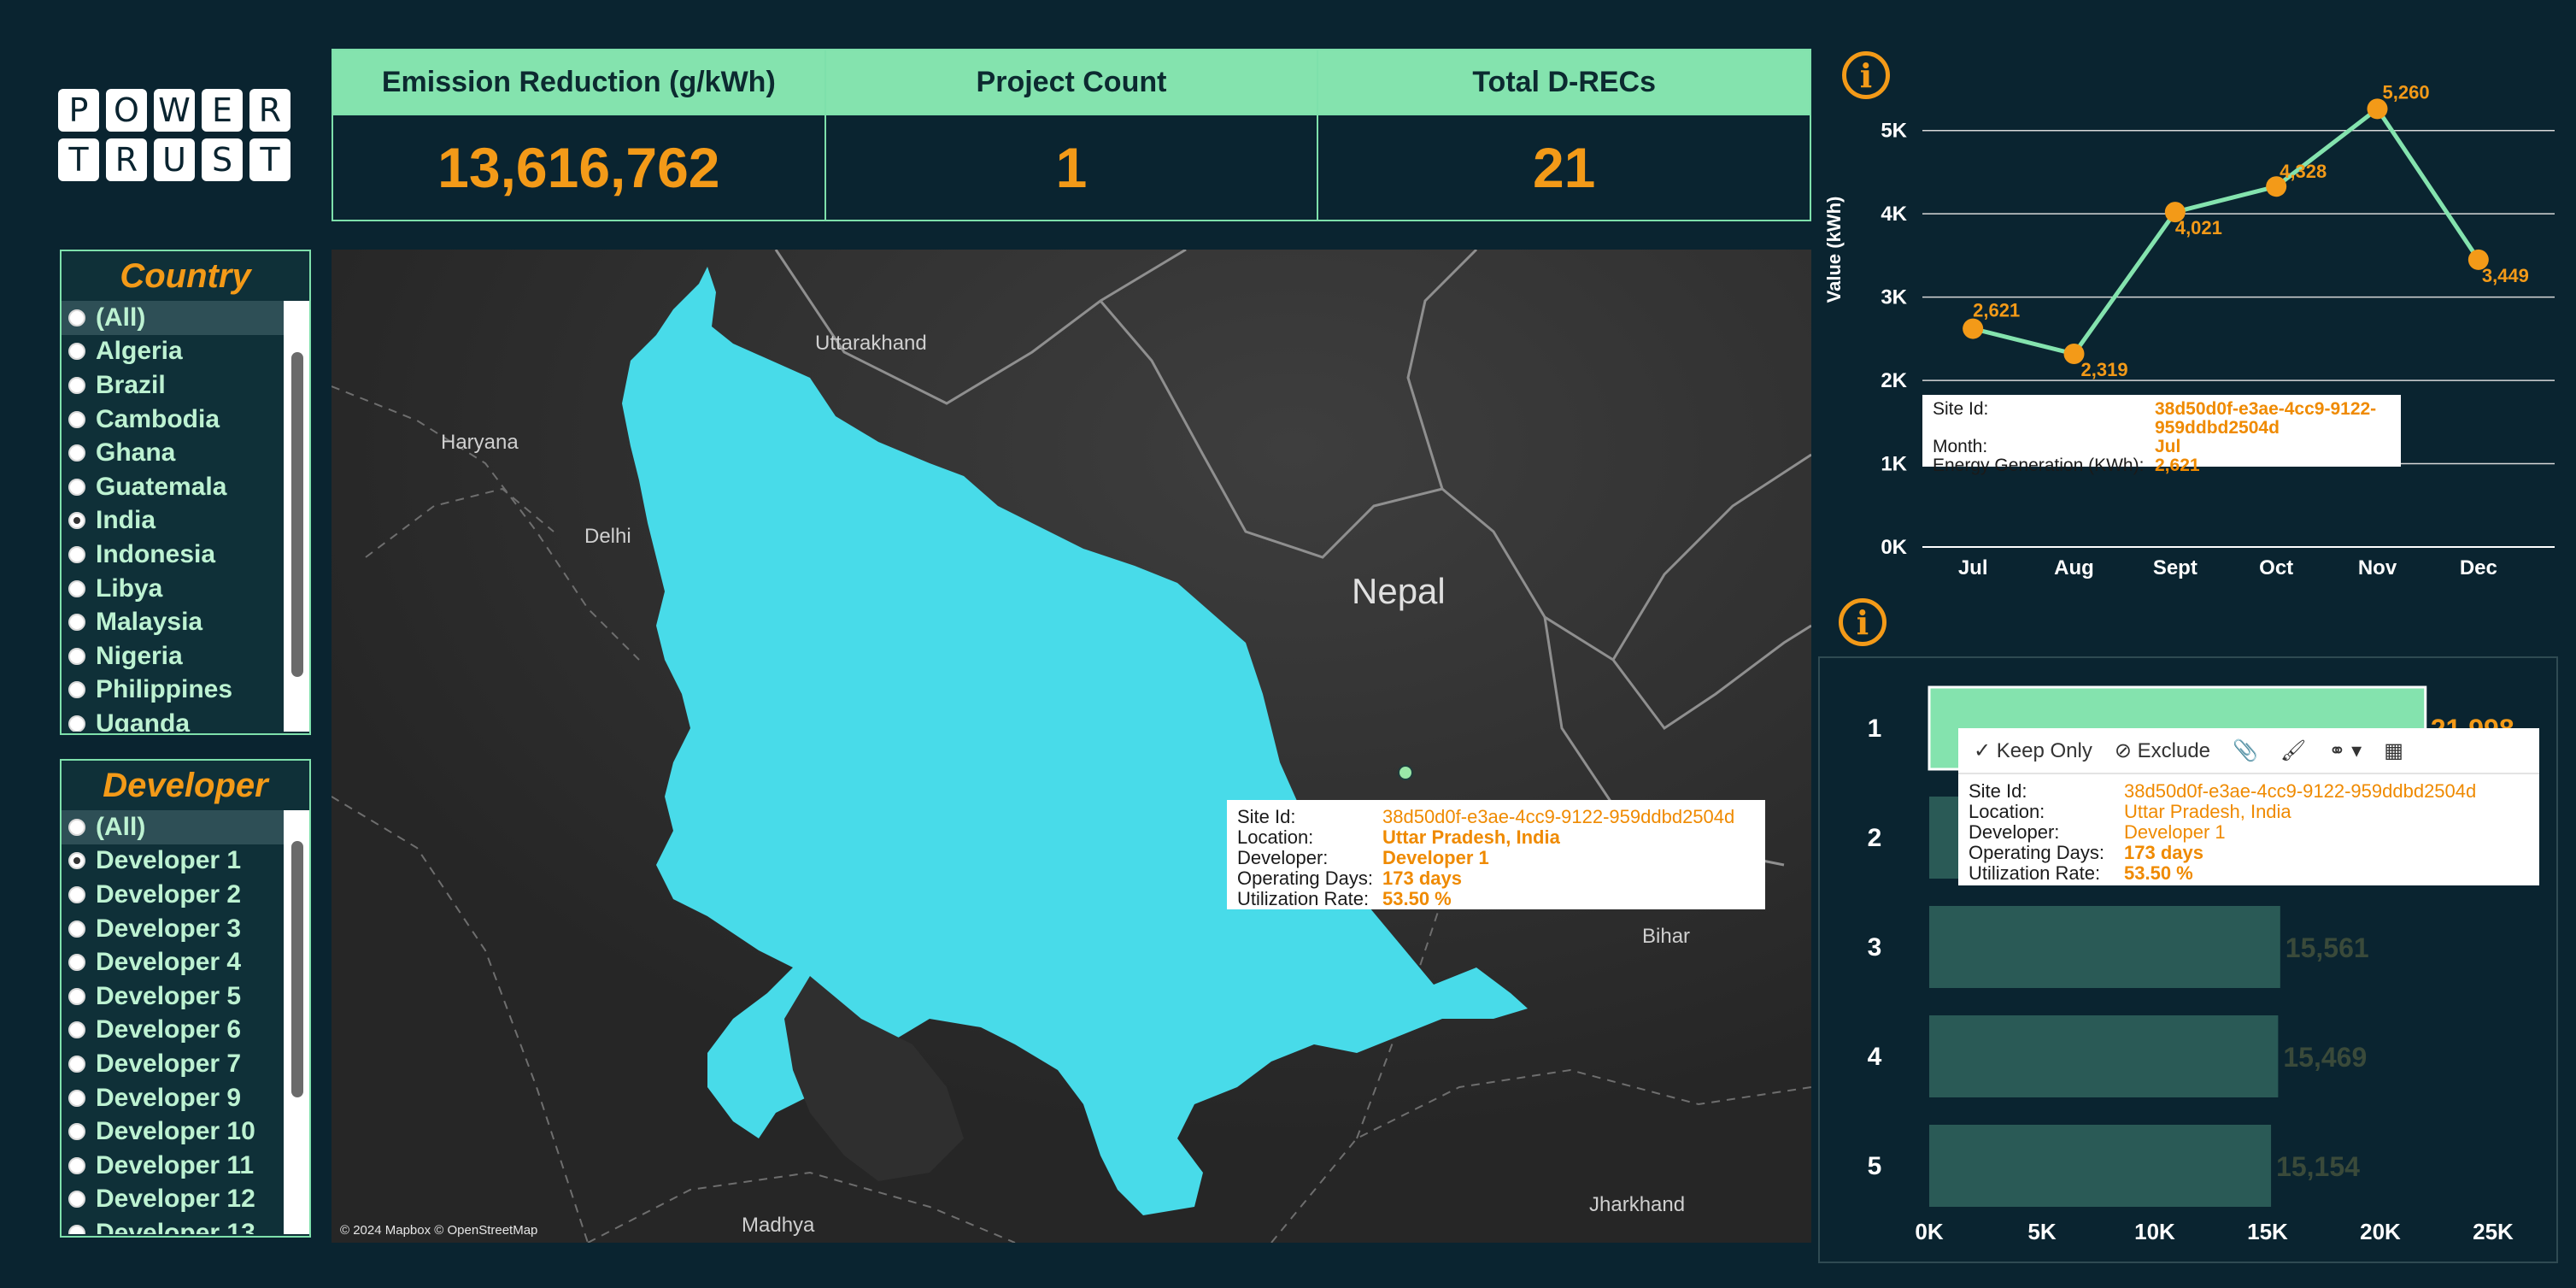 The width and height of the screenshot is (2576, 1288). I want to click on tooltip-value: 38d50d0f-e3ae-4cc9-9122-959ddbd2504d, so click(1558, 816).